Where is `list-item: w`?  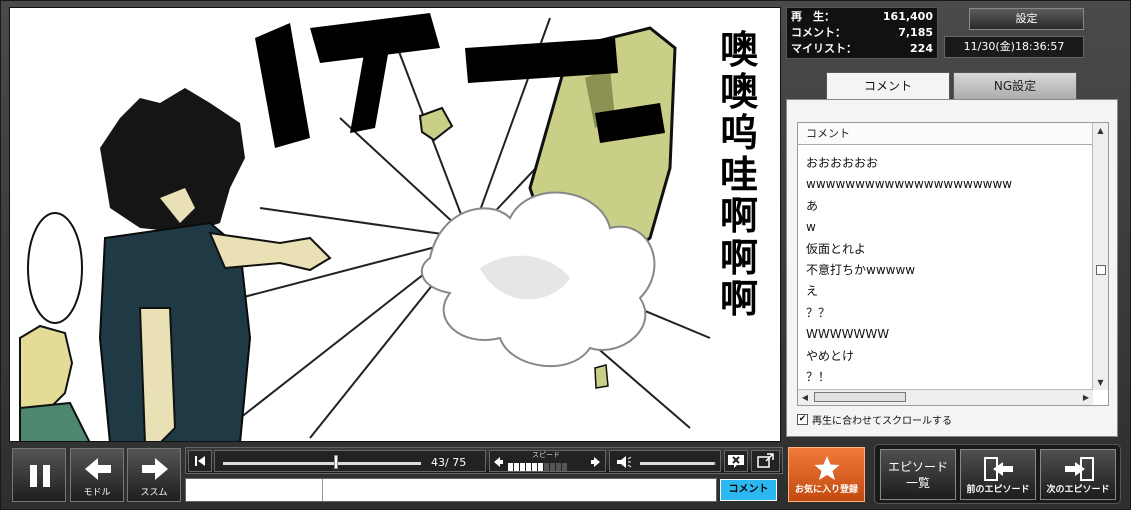 list-item: w is located at coordinates (945, 227).